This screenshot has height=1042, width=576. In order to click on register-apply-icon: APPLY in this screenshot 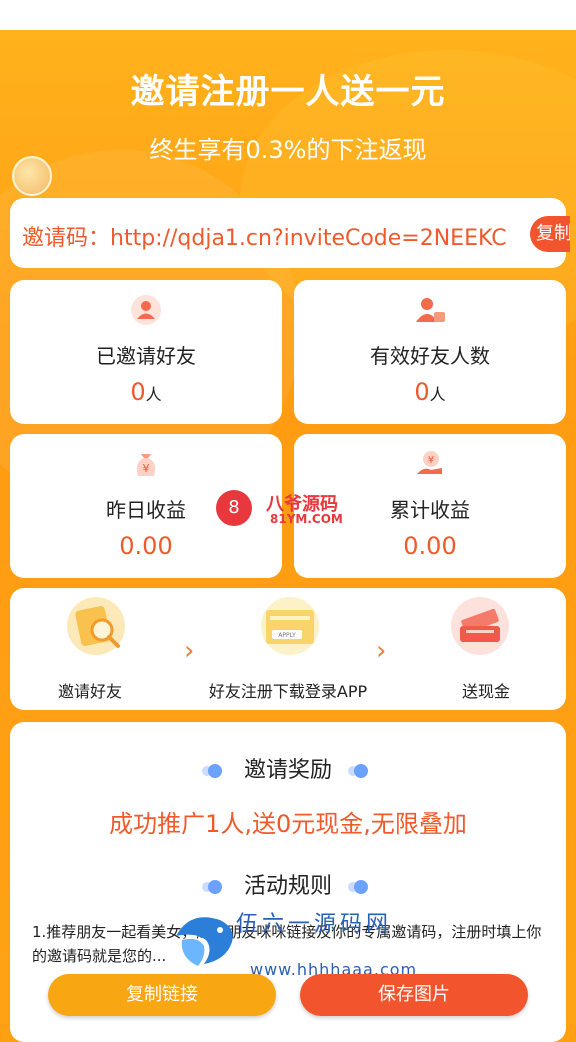, I will do `click(290, 626)`.